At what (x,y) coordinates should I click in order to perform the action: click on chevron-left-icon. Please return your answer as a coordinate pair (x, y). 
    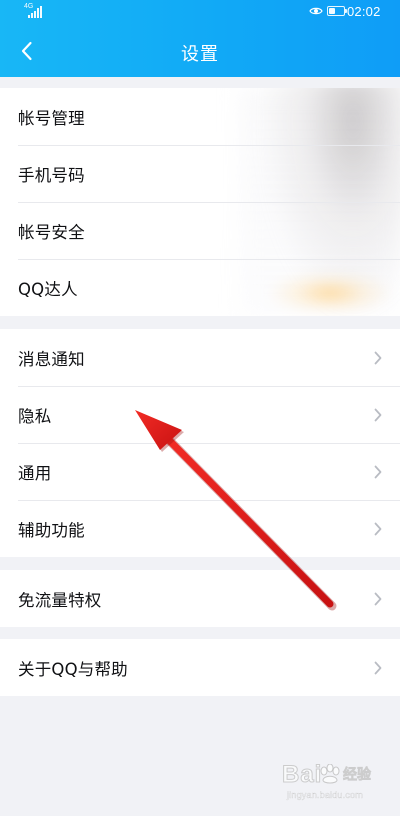
    Looking at the image, I should click on (26, 51).